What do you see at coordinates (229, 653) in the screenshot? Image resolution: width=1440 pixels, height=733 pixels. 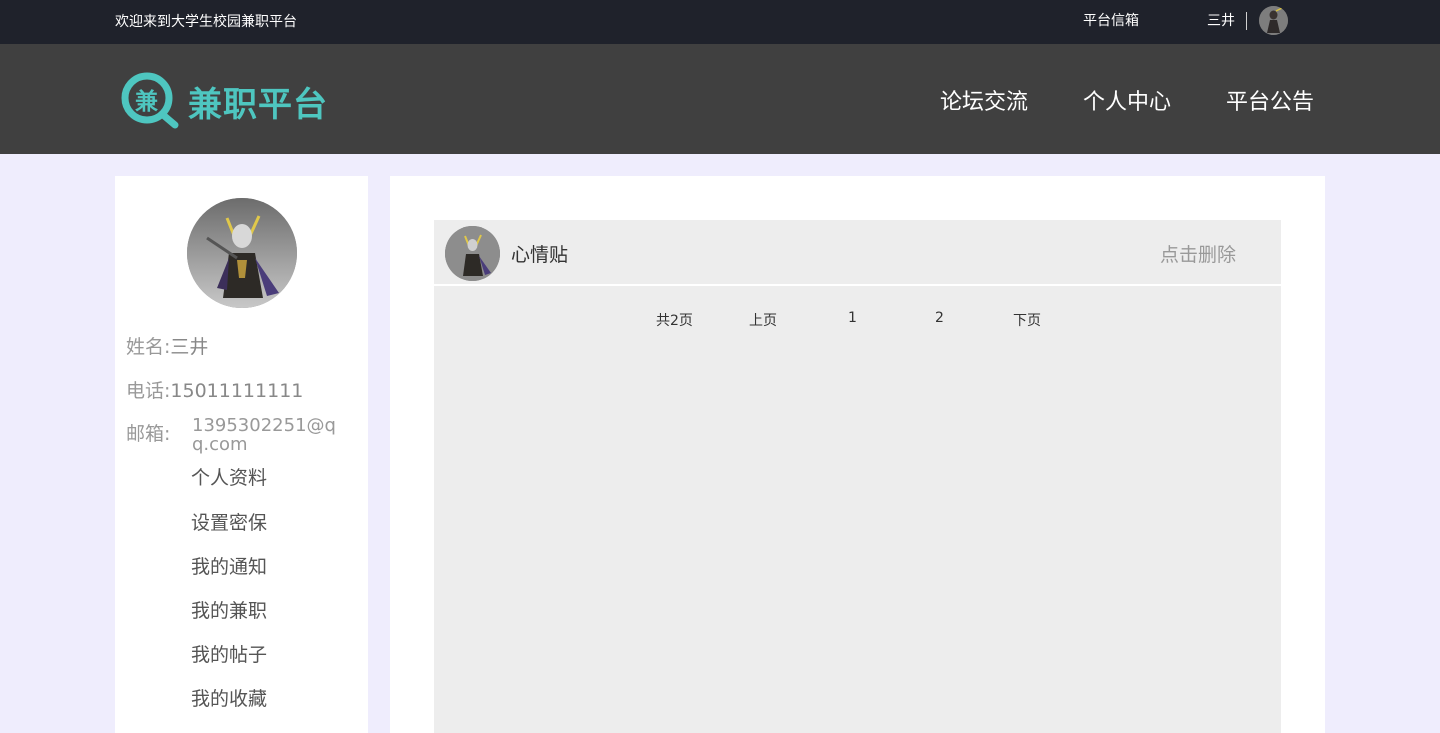 I see `menu-my-posts: 我的帖子` at bounding box center [229, 653].